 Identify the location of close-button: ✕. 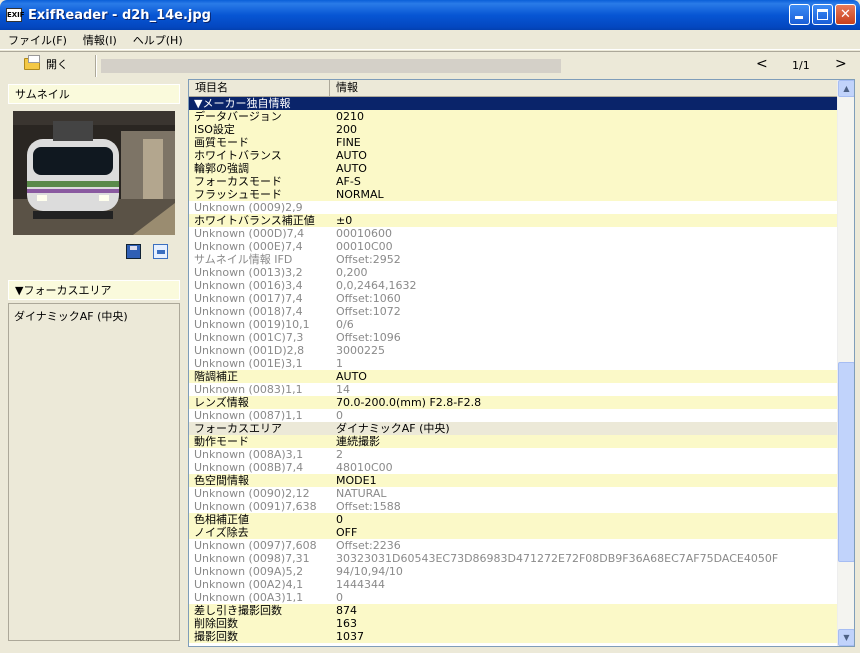
(845, 14).